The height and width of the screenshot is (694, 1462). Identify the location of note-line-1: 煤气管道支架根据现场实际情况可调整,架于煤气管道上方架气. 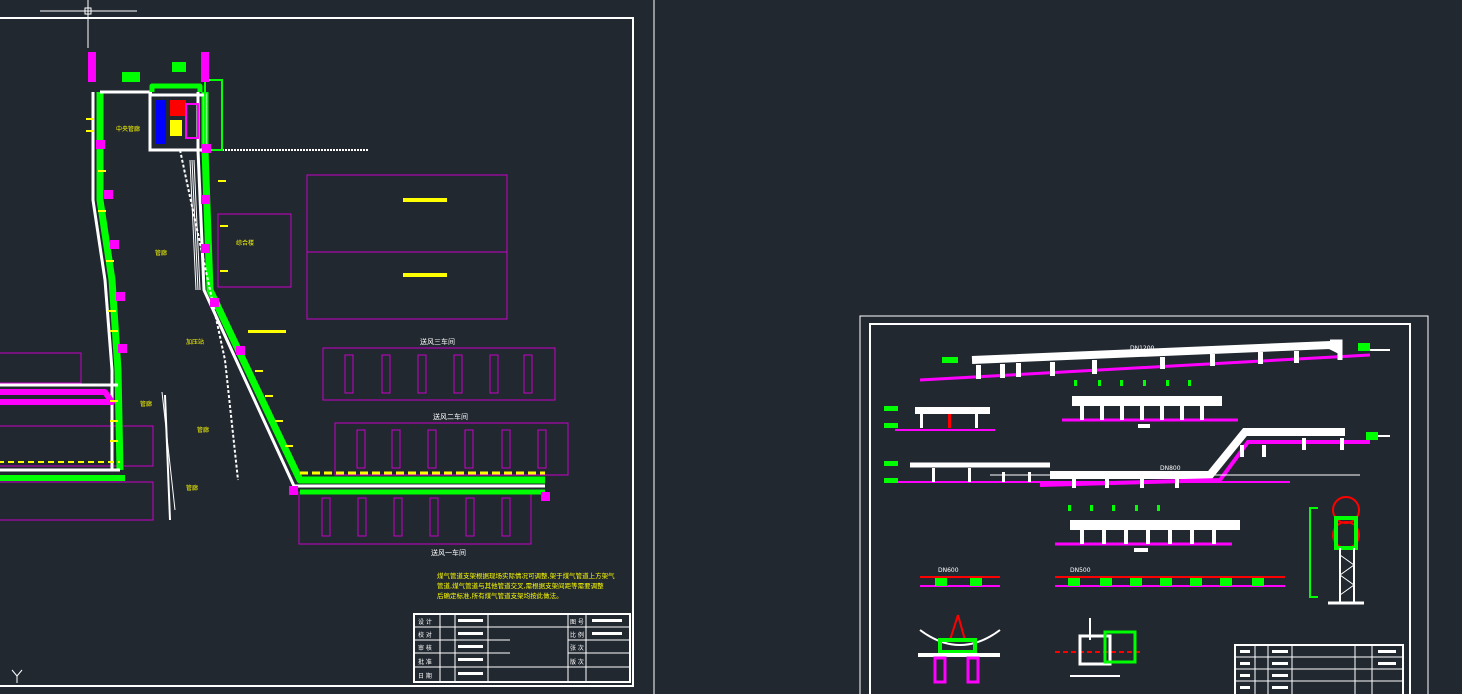
(526, 575).